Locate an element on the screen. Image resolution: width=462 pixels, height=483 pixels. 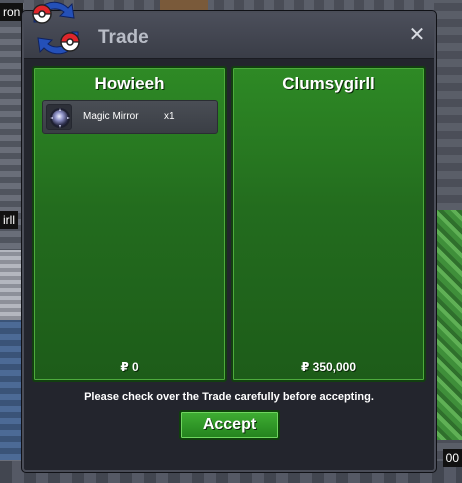
partner-player-name: Clumsygirll is located at coordinates (328, 83).